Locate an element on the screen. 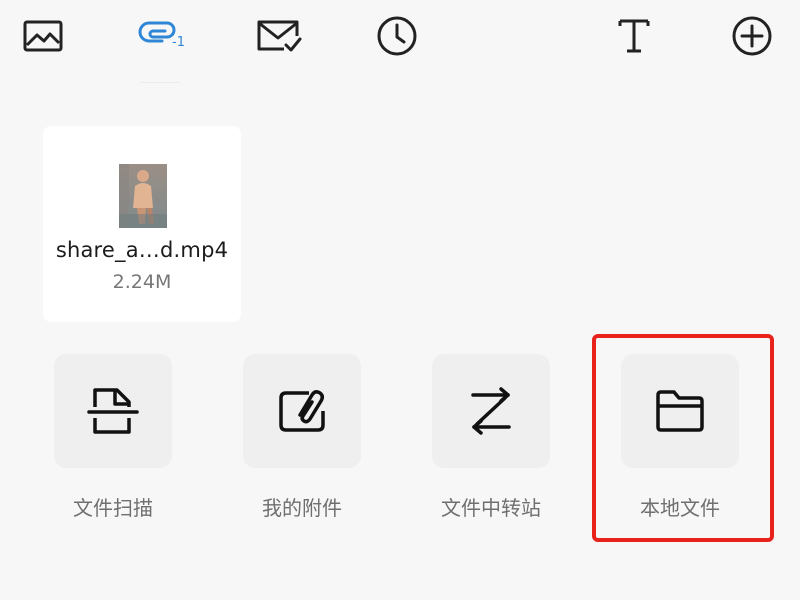 The height and width of the screenshot is (600, 800). add-tool-button is located at coordinates (752, 36).